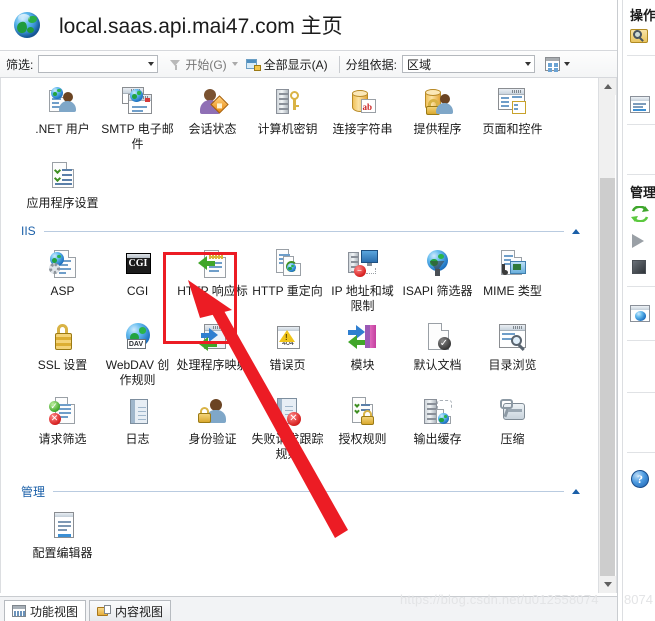 The image size is (655, 621). What do you see at coordinates (203, 64) in the screenshot?
I see `start-button: 开始(G)` at bounding box center [203, 64].